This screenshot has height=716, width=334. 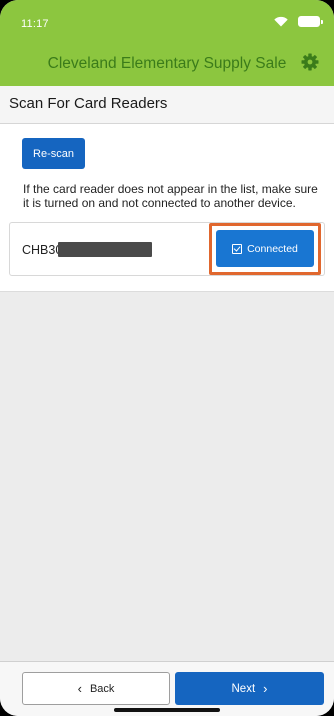 I want to click on back-label: Back, so click(x=102, y=688).